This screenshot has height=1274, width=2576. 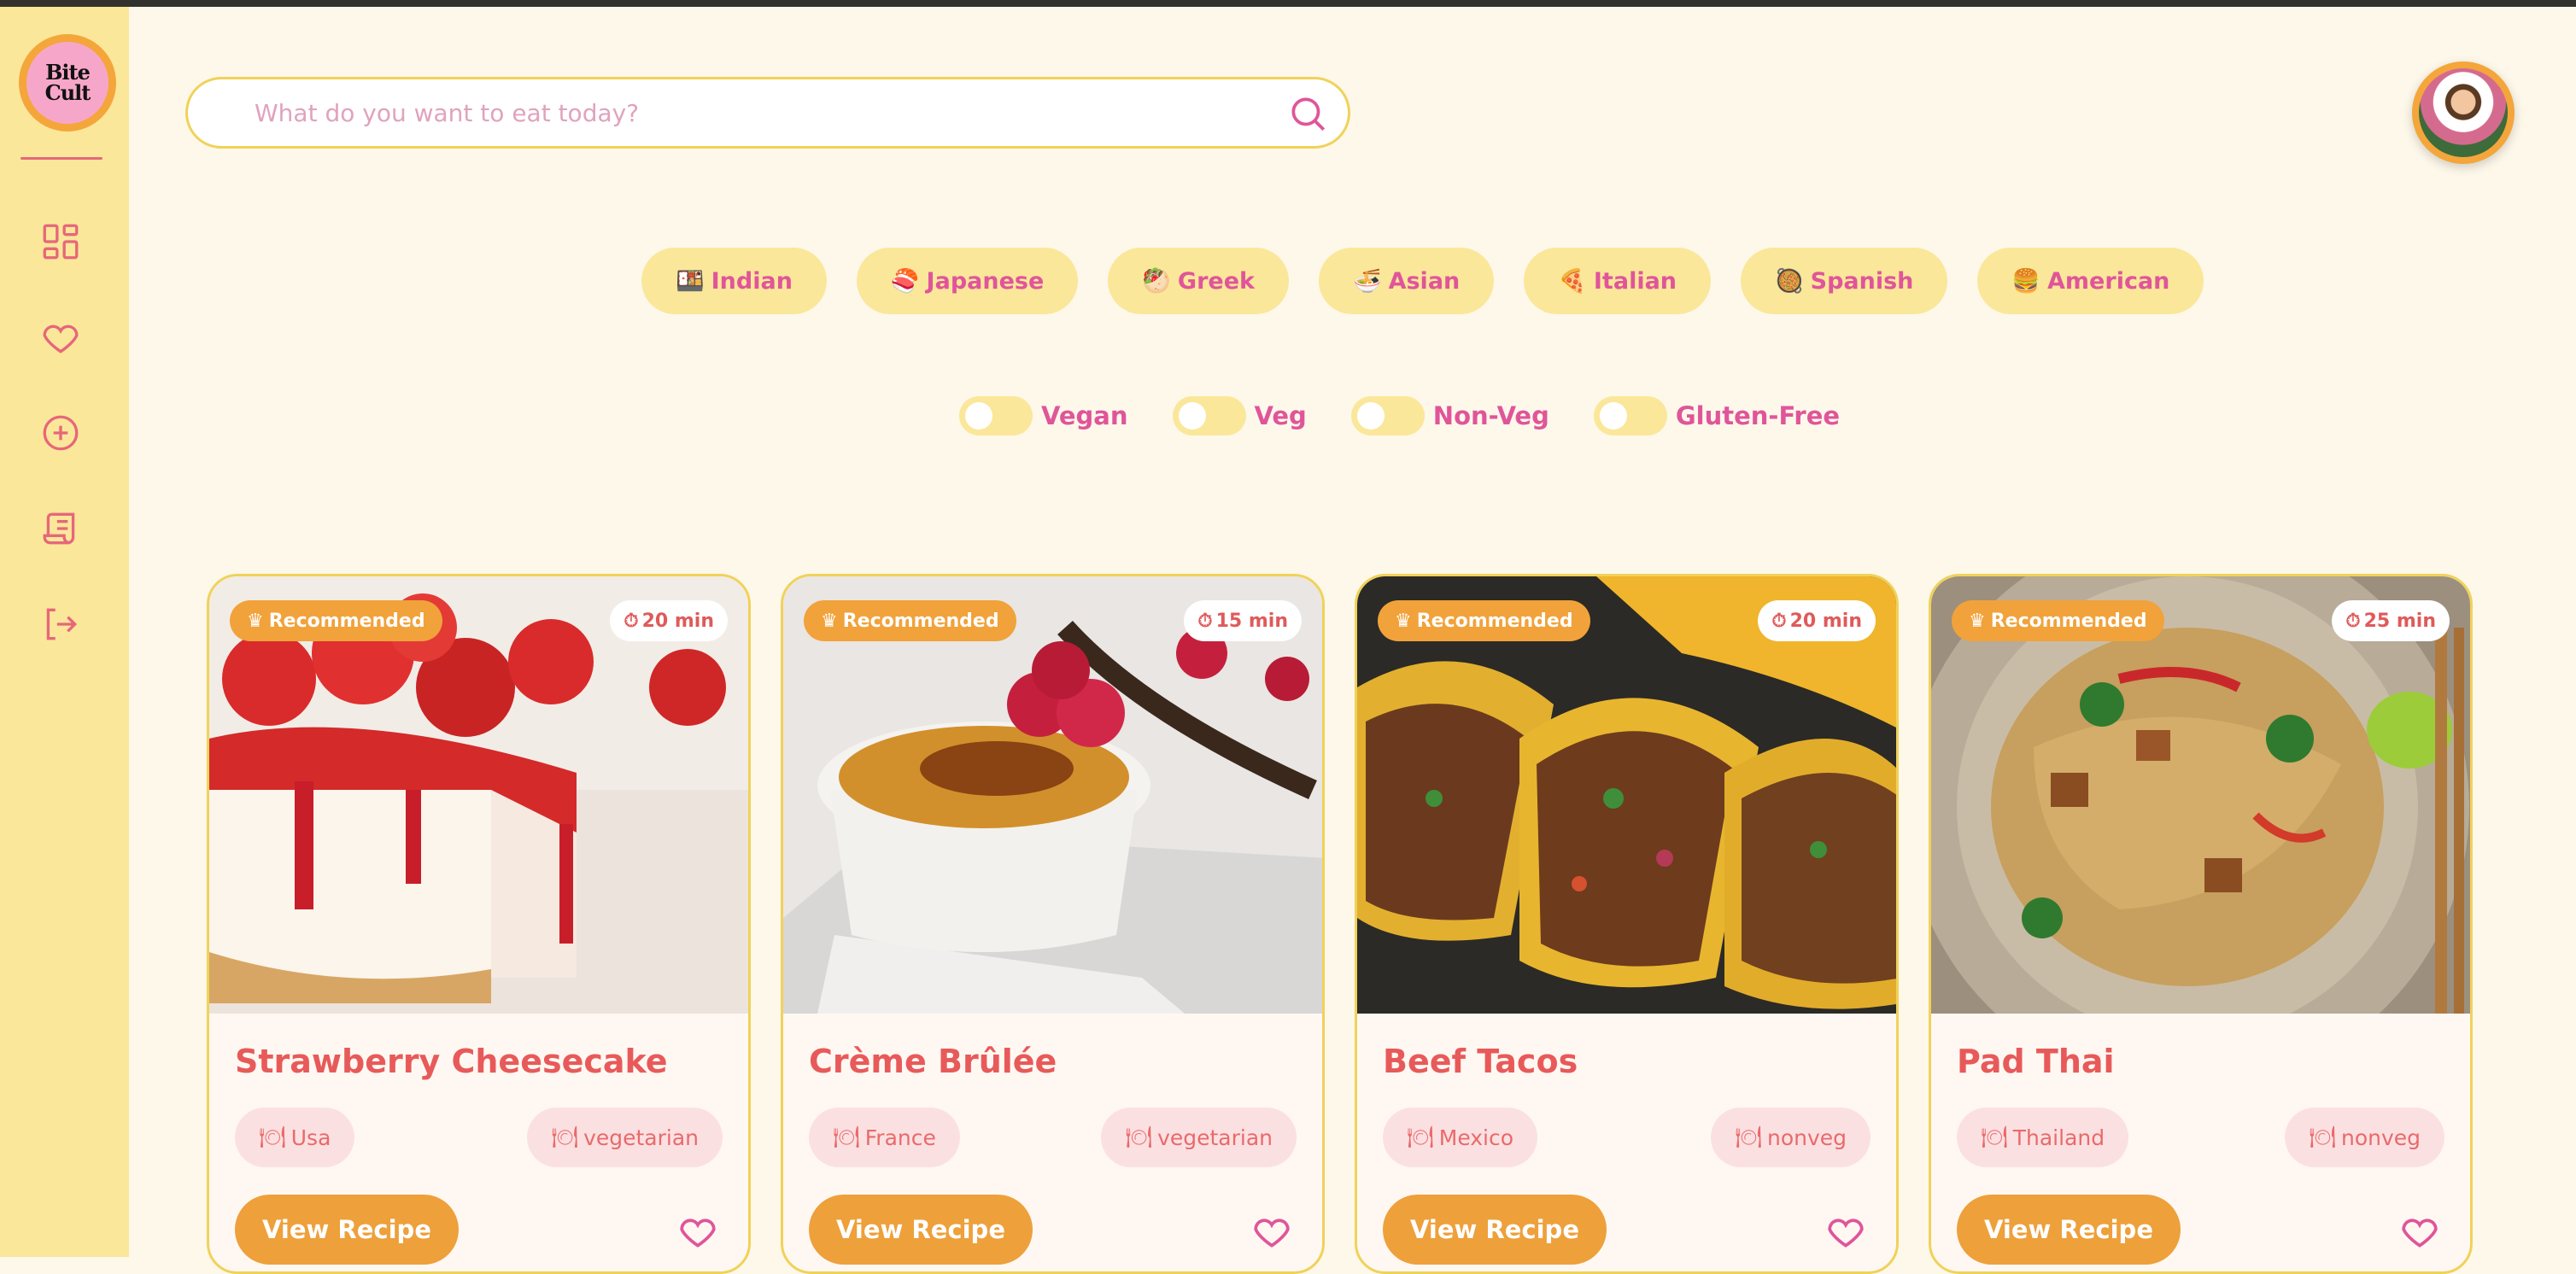 I want to click on filter-label: Veg, so click(x=1280, y=415).